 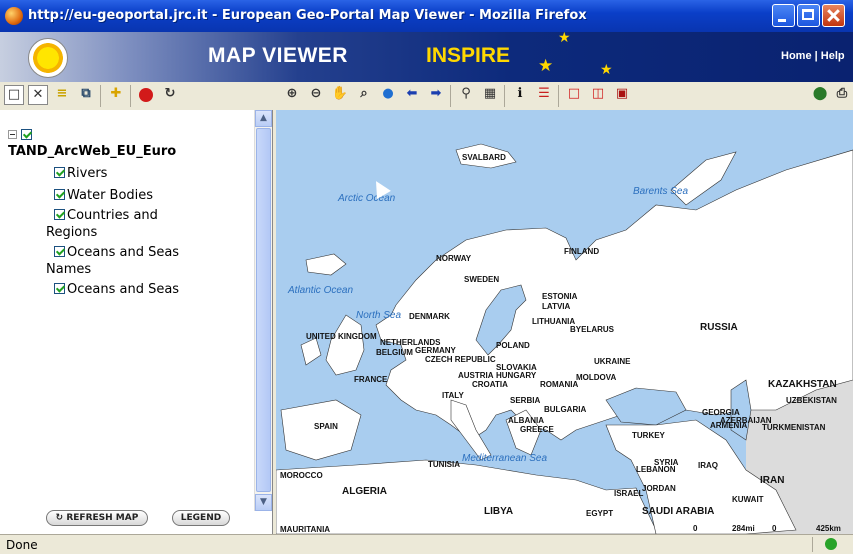 What do you see at coordinates (106, 215) in the screenshot?
I see `layer-item: Countries and` at bounding box center [106, 215].